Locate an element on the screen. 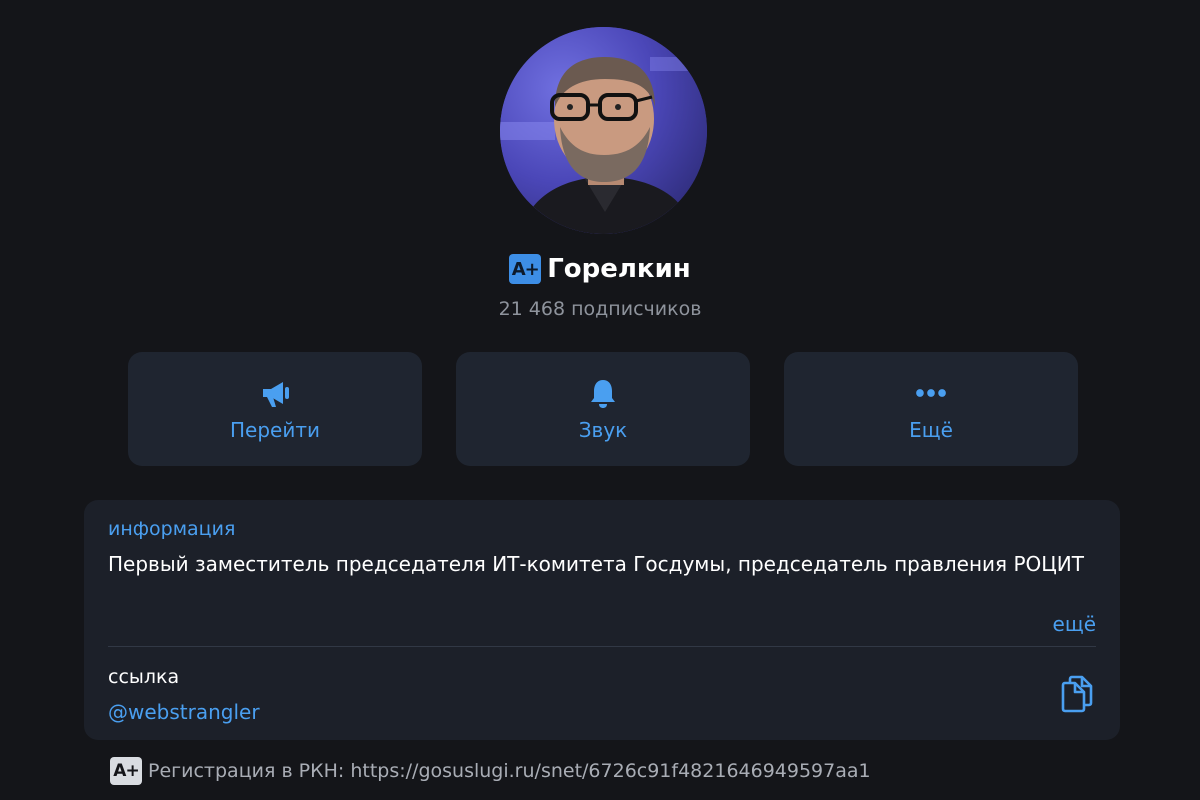 This screenshot has width=1200, height=800. open-channel-button: Перейти is located at coordinates (275, 409).